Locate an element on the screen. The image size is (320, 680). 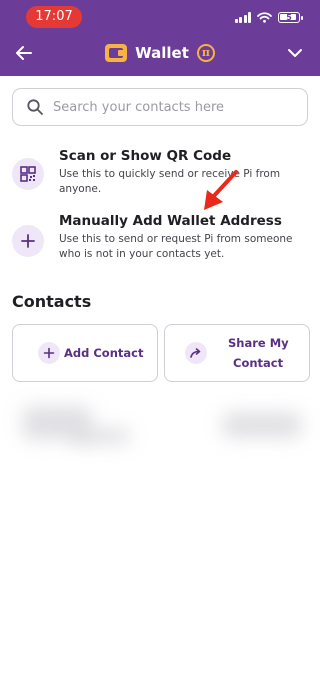
status-icons: 5 is located at coordinates (268, 17).